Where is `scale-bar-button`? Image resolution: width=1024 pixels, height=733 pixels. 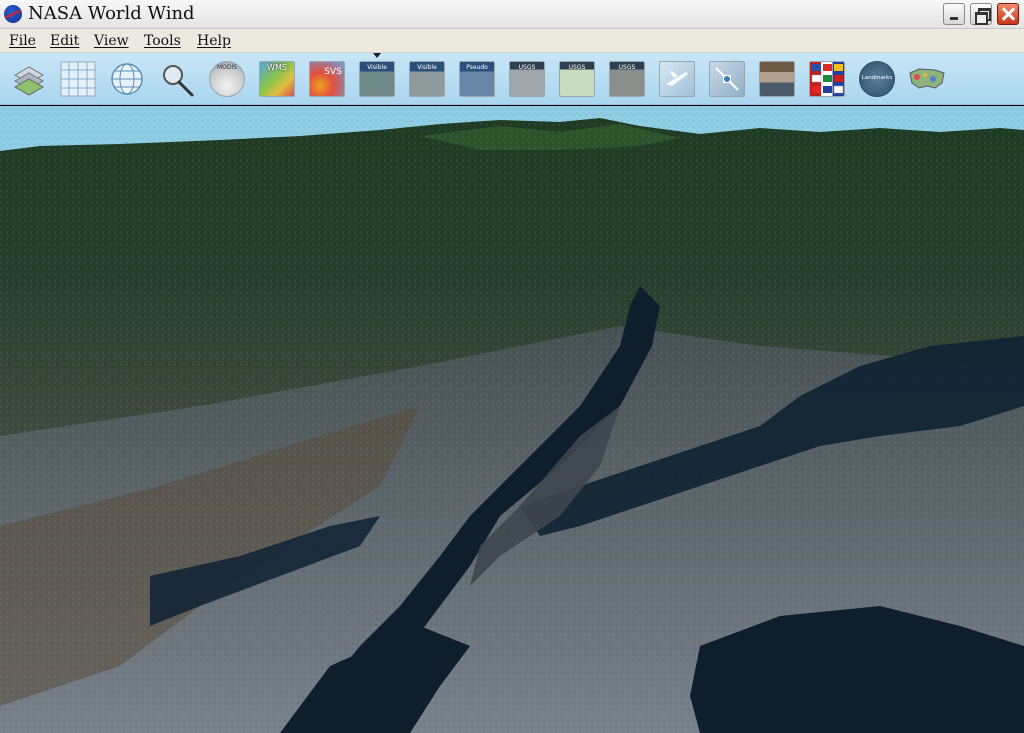 scale-bar-button is located at coordinates (727, 79).